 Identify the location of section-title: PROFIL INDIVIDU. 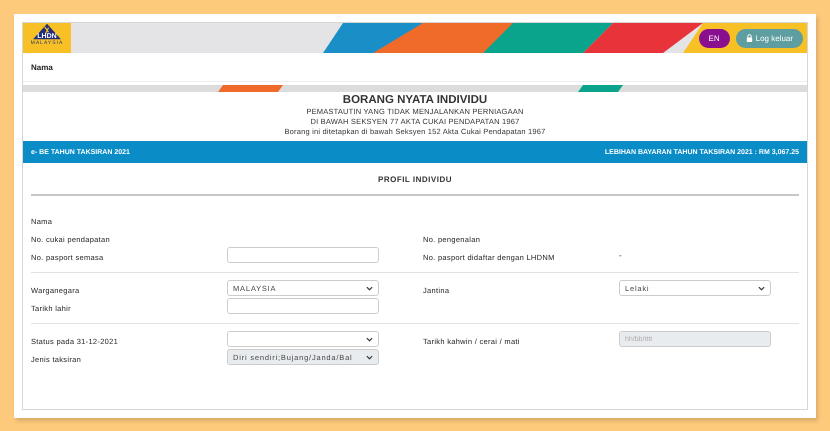
(415, 179).